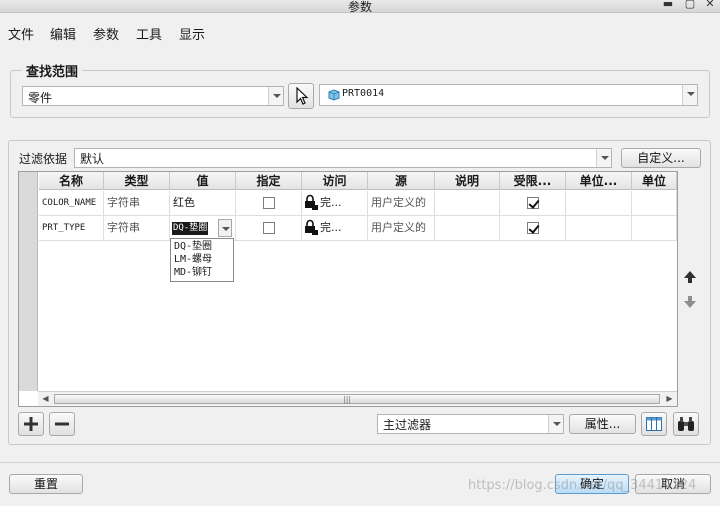 The height and width of the screenshot is (506, 720). Describe the element at coordinates (203, 203) in the screenshot. I see `cell-value: 红色` at that location.